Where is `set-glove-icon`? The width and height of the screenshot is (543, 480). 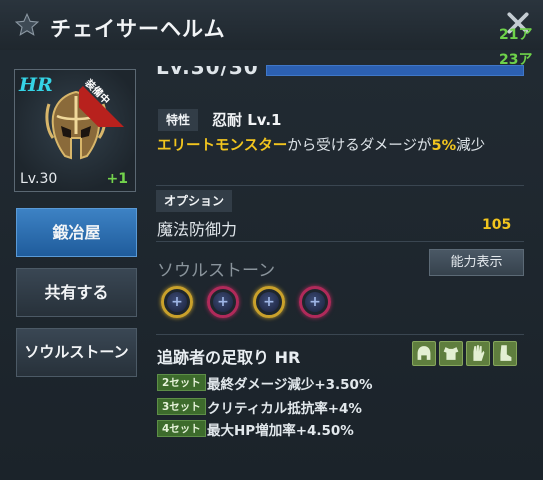 set-glove-icon is located at coordinates (478, 353).